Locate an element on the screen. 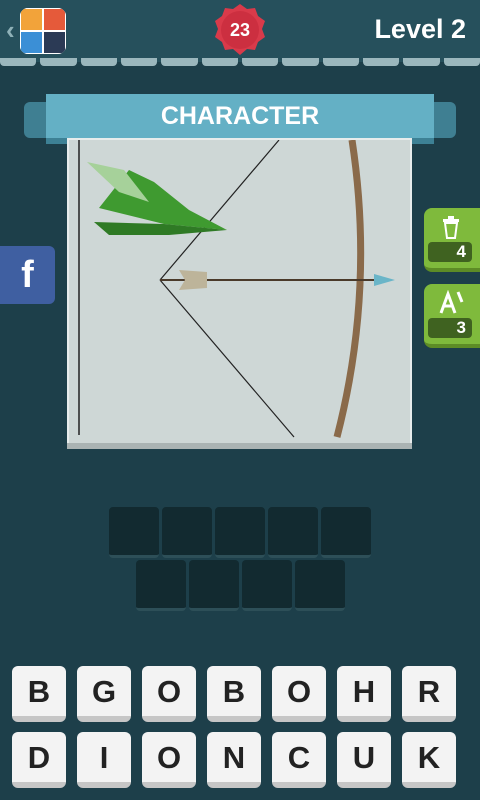 The height and width of the screenshot is (800, 480). letter-row-1: B G O B O H R is located at coordinates (240, 694).